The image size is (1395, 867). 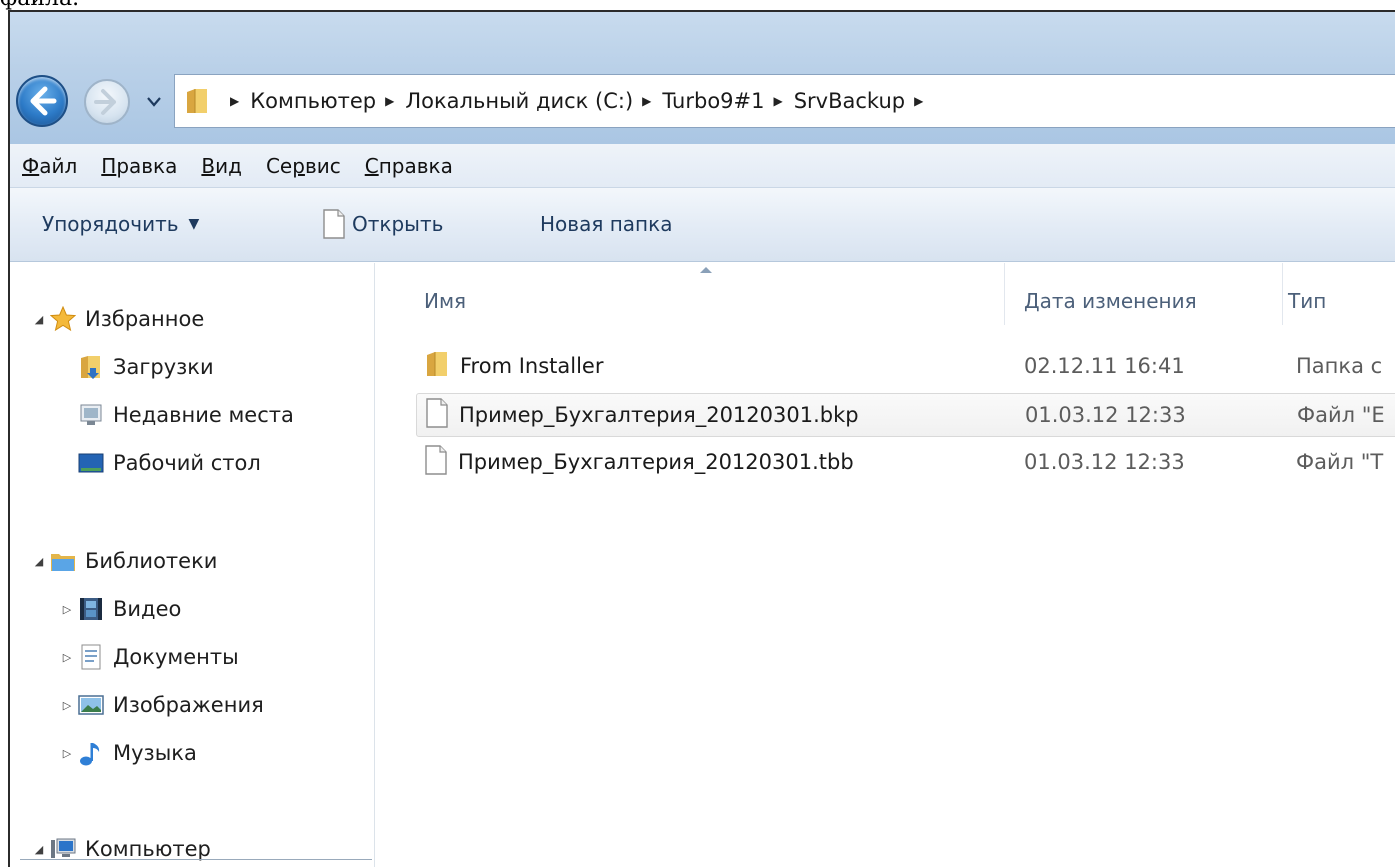 I want to click on nav-item-music: ▷ Музыка, so click(x=128, y=753).